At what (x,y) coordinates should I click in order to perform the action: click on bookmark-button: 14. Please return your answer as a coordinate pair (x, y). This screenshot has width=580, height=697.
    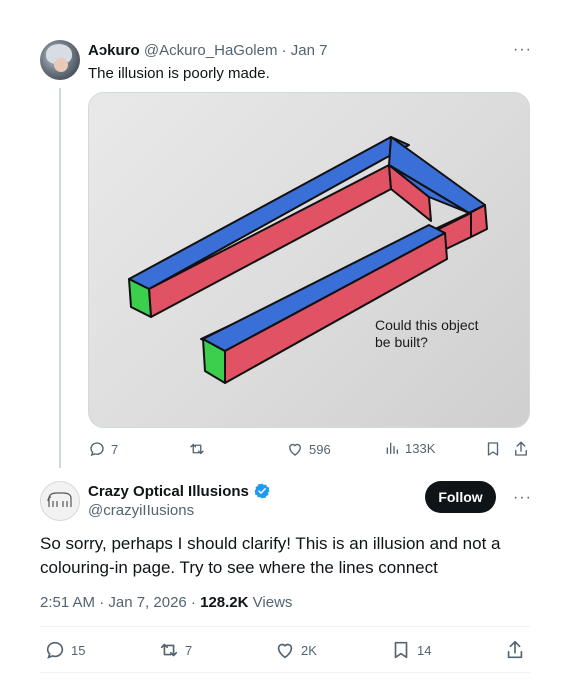
    Looking at the image, I should click on (410, 650).